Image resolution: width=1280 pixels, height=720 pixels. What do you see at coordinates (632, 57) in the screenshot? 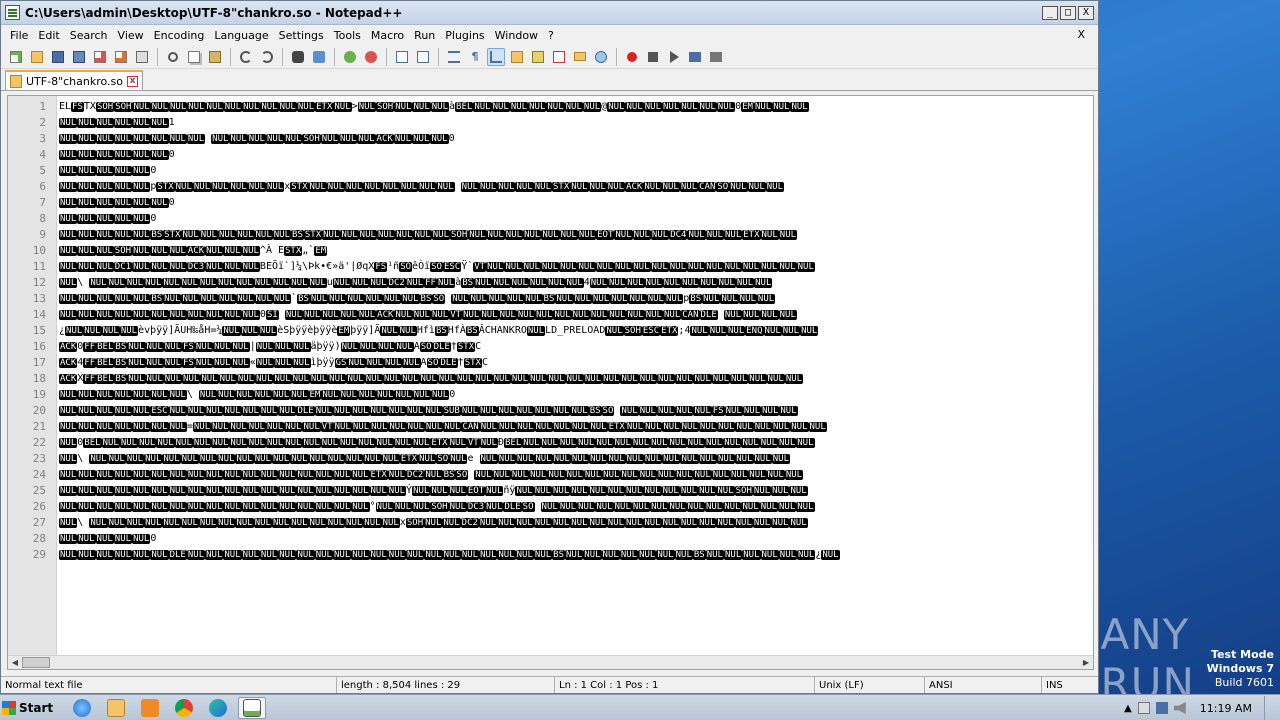
I see `record-macro-button` at bounding box center [632, 57].